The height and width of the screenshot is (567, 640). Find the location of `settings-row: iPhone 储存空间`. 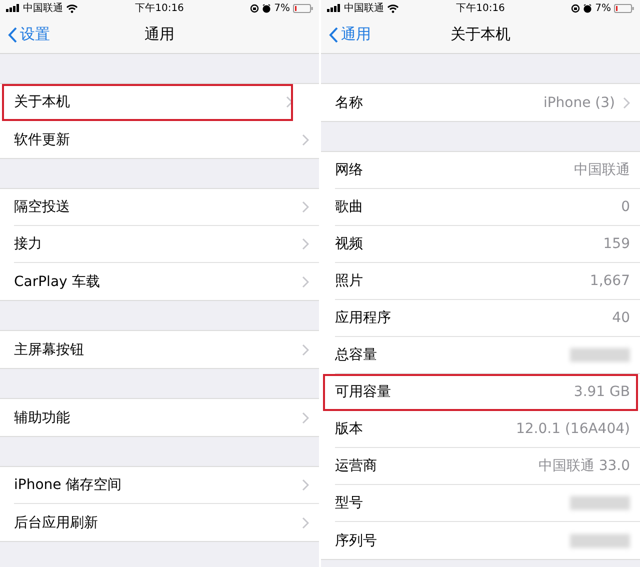

settings-row: iPhone 储存空间 is located at coordinates (166, 485).